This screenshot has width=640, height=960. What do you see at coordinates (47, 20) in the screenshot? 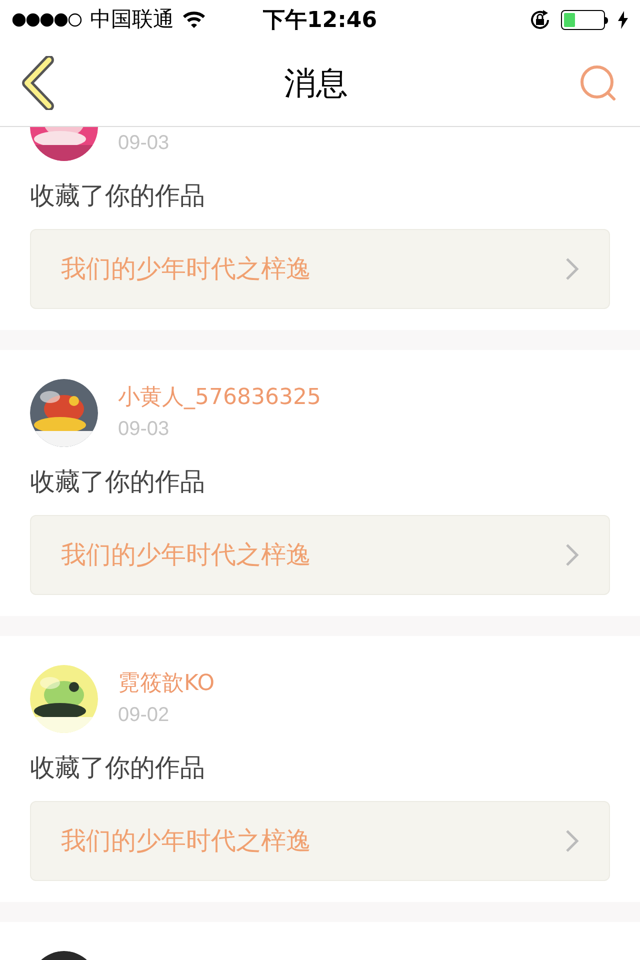
I see `signal-icon` at bounding box center [47, 20].